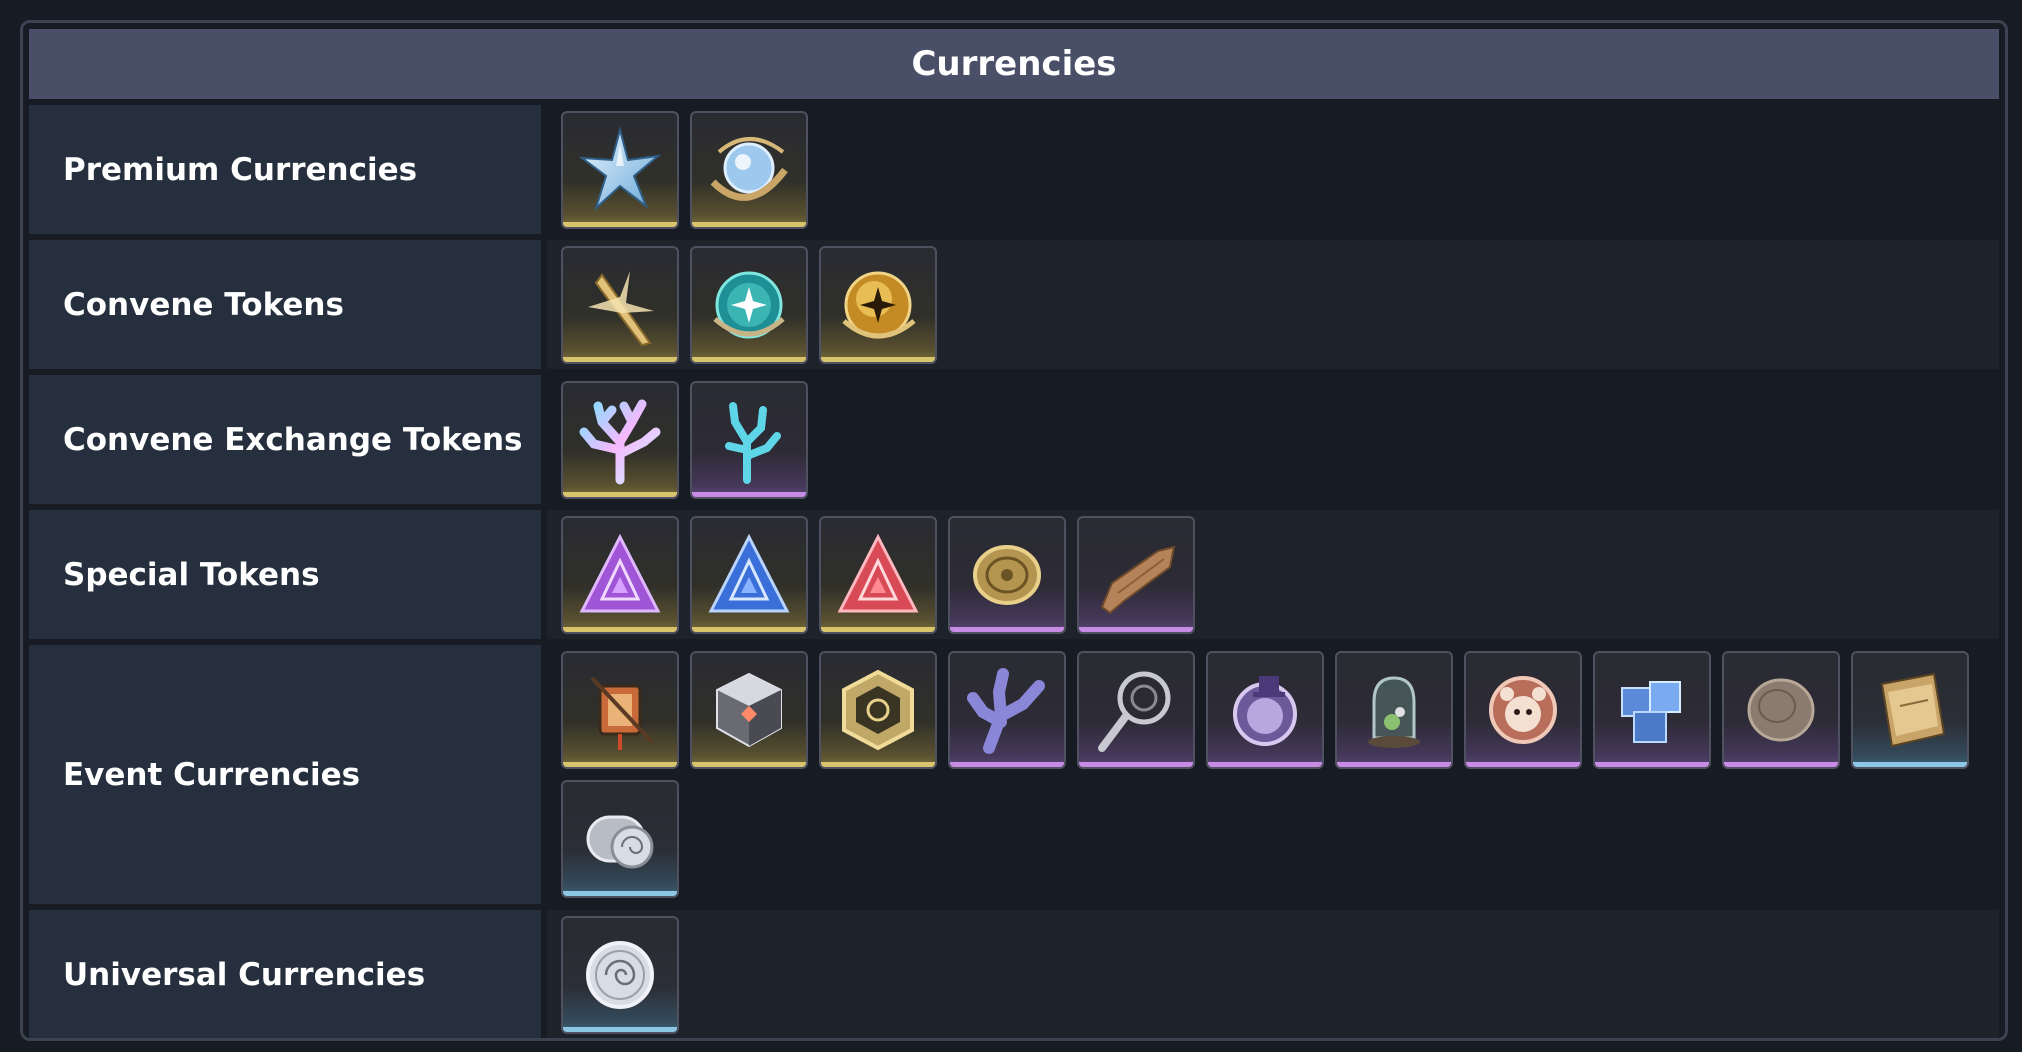  I want to click on table-row: Special Tokens, so click(1014, 574).